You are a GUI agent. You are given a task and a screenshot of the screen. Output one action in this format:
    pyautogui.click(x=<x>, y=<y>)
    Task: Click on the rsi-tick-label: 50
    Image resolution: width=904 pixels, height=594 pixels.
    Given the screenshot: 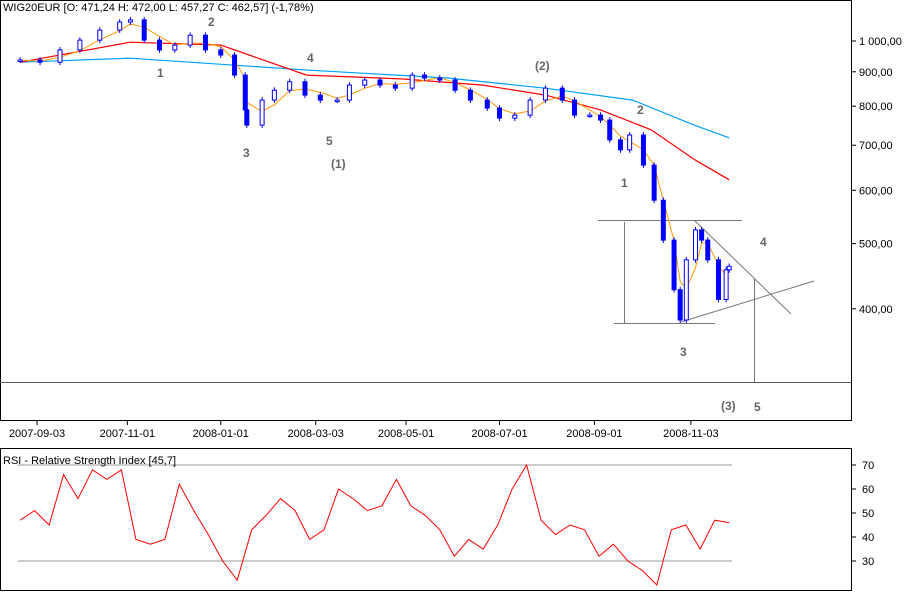 What is the action you would take?
    pyautogui.click(x=868, y=514)
    